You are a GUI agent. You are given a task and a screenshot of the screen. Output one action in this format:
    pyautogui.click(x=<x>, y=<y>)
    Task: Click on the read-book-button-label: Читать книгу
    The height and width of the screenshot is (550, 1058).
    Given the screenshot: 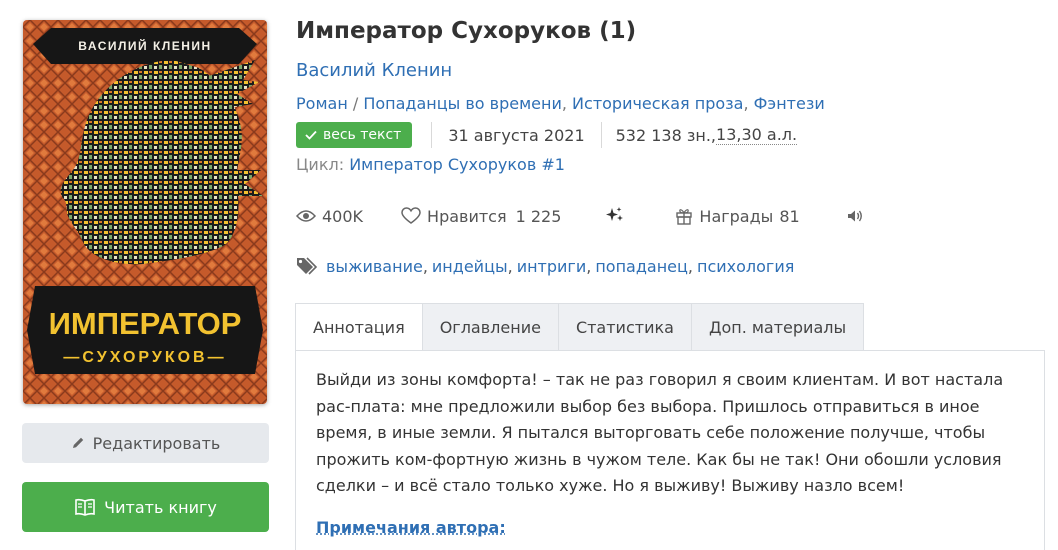 What is the action you would take?
    pyautogui.click(x=160, y=507)
    